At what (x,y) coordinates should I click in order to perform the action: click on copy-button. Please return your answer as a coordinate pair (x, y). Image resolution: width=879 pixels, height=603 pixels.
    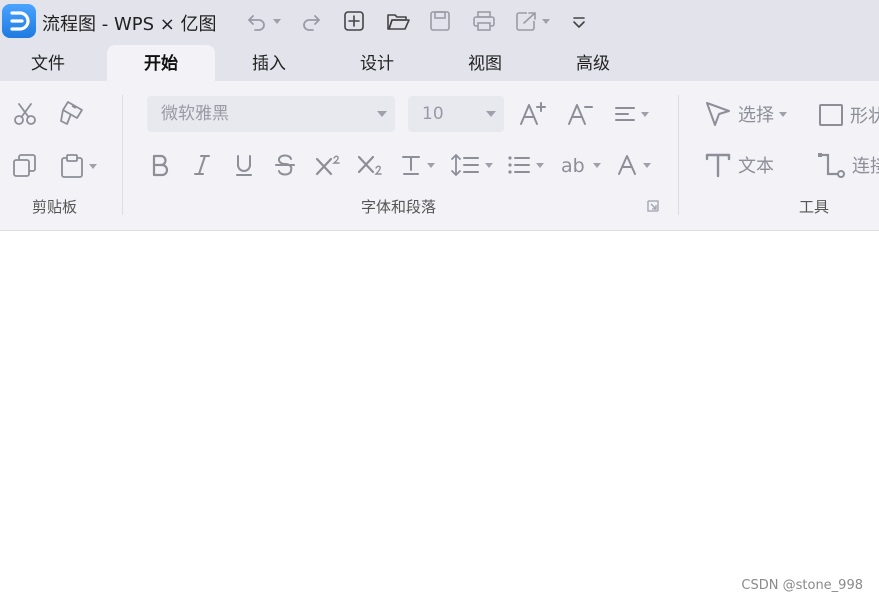
    Looking at the image, I should click on (25, 166).